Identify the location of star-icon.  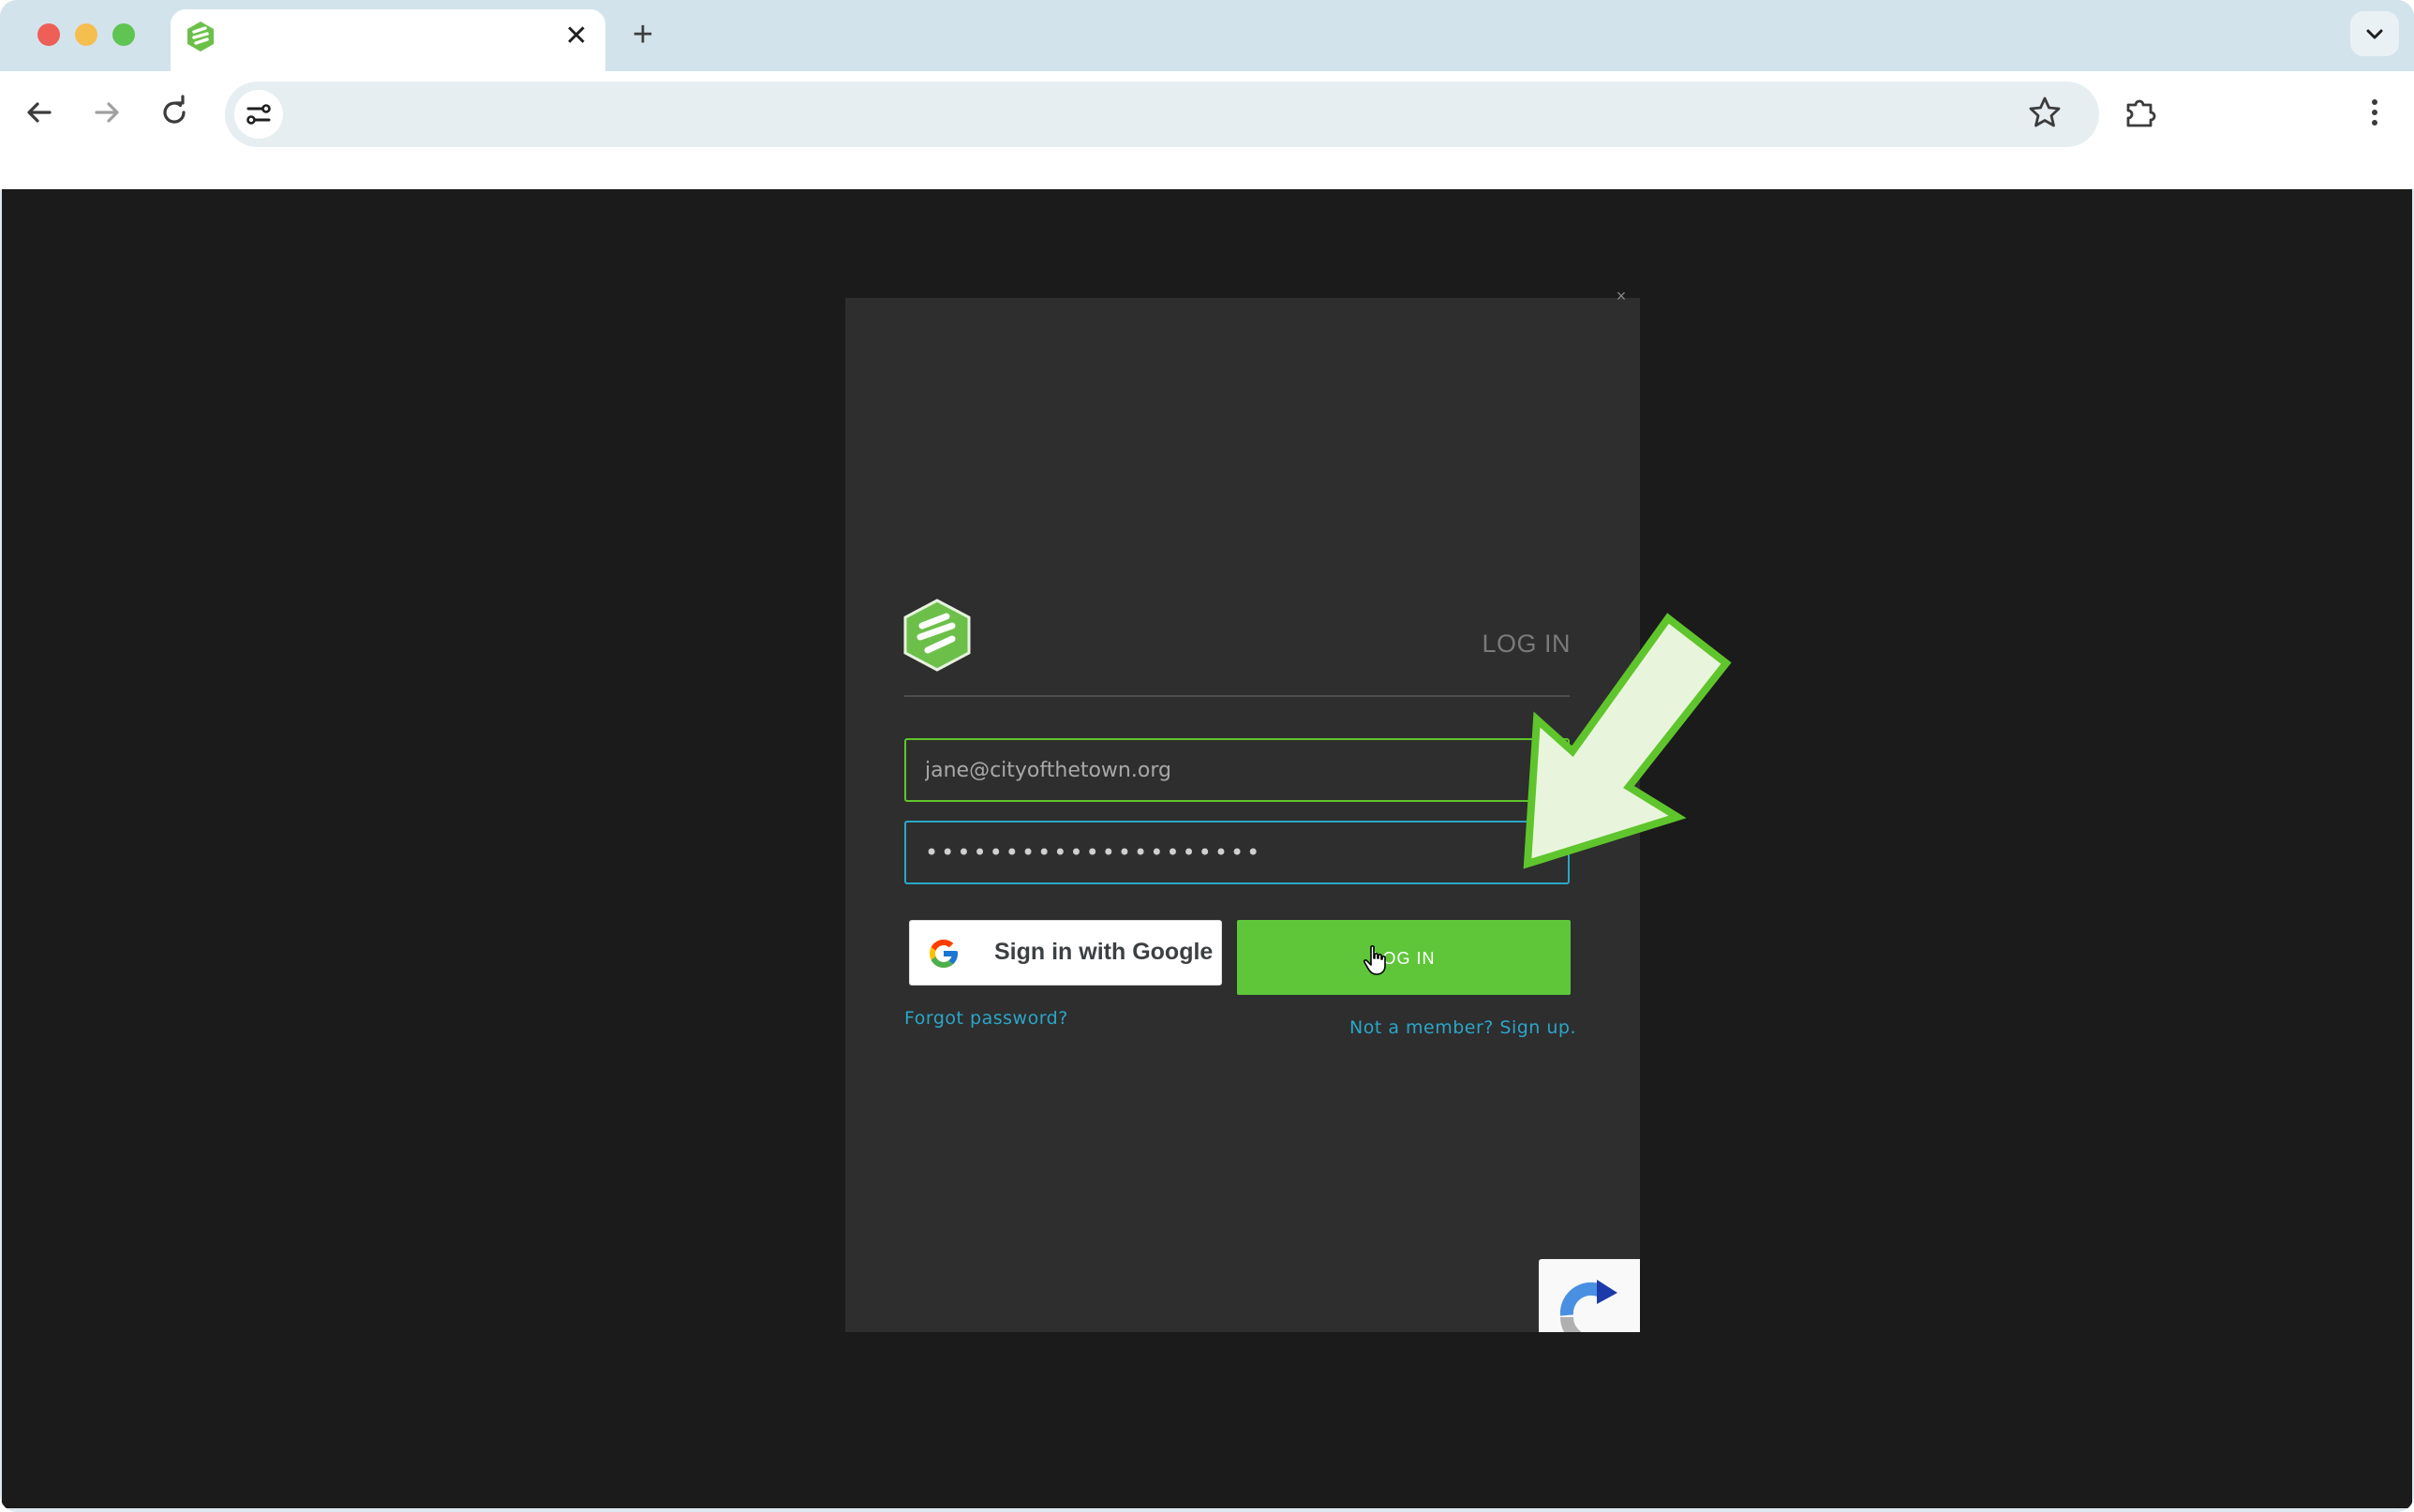
(2044, 112).